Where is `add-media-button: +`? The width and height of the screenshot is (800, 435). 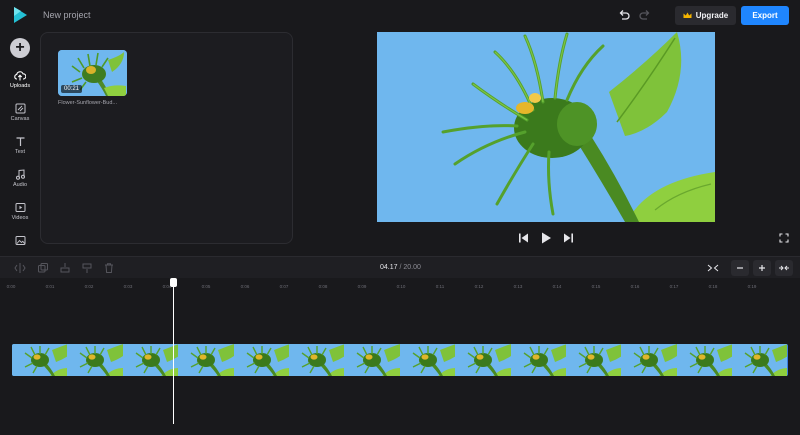
add-media-button: + is located at coordinates (20, 48).